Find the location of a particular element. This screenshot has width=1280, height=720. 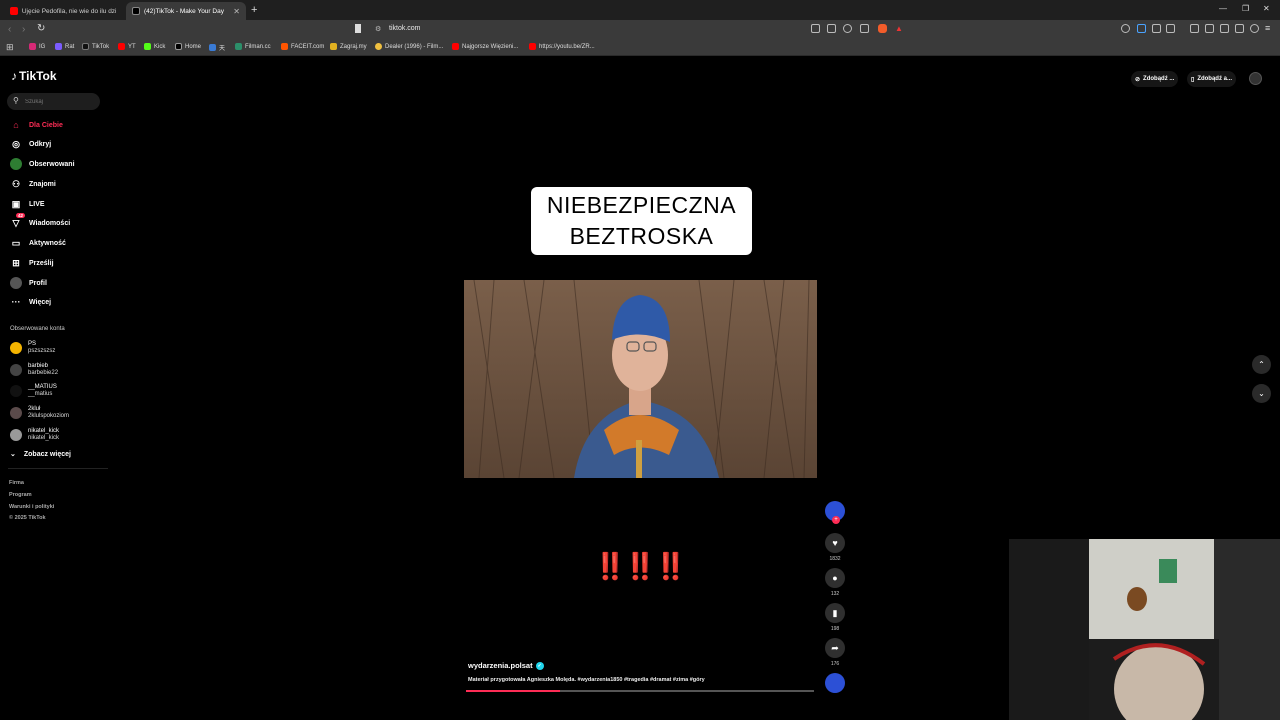

tab-title: Ujęcie Pedofila, nie wie do ilu dzieci is located at coordinates (68, 11).